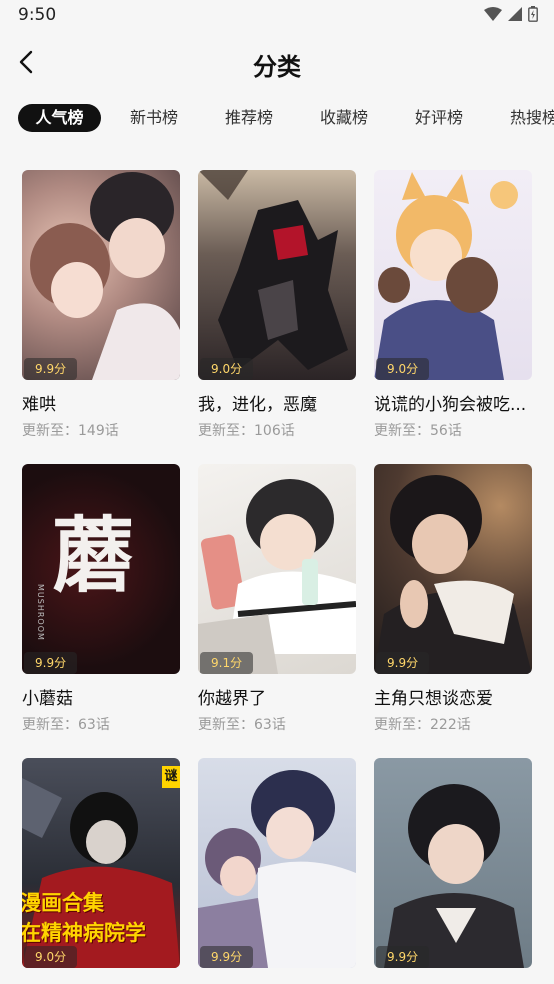 The width and height of the screenshot is (554, 984). I want to click on comic-card: 蘑 MUSHROOM 9.9分 小蘑菇 更新至：63话, so click(101, 599).